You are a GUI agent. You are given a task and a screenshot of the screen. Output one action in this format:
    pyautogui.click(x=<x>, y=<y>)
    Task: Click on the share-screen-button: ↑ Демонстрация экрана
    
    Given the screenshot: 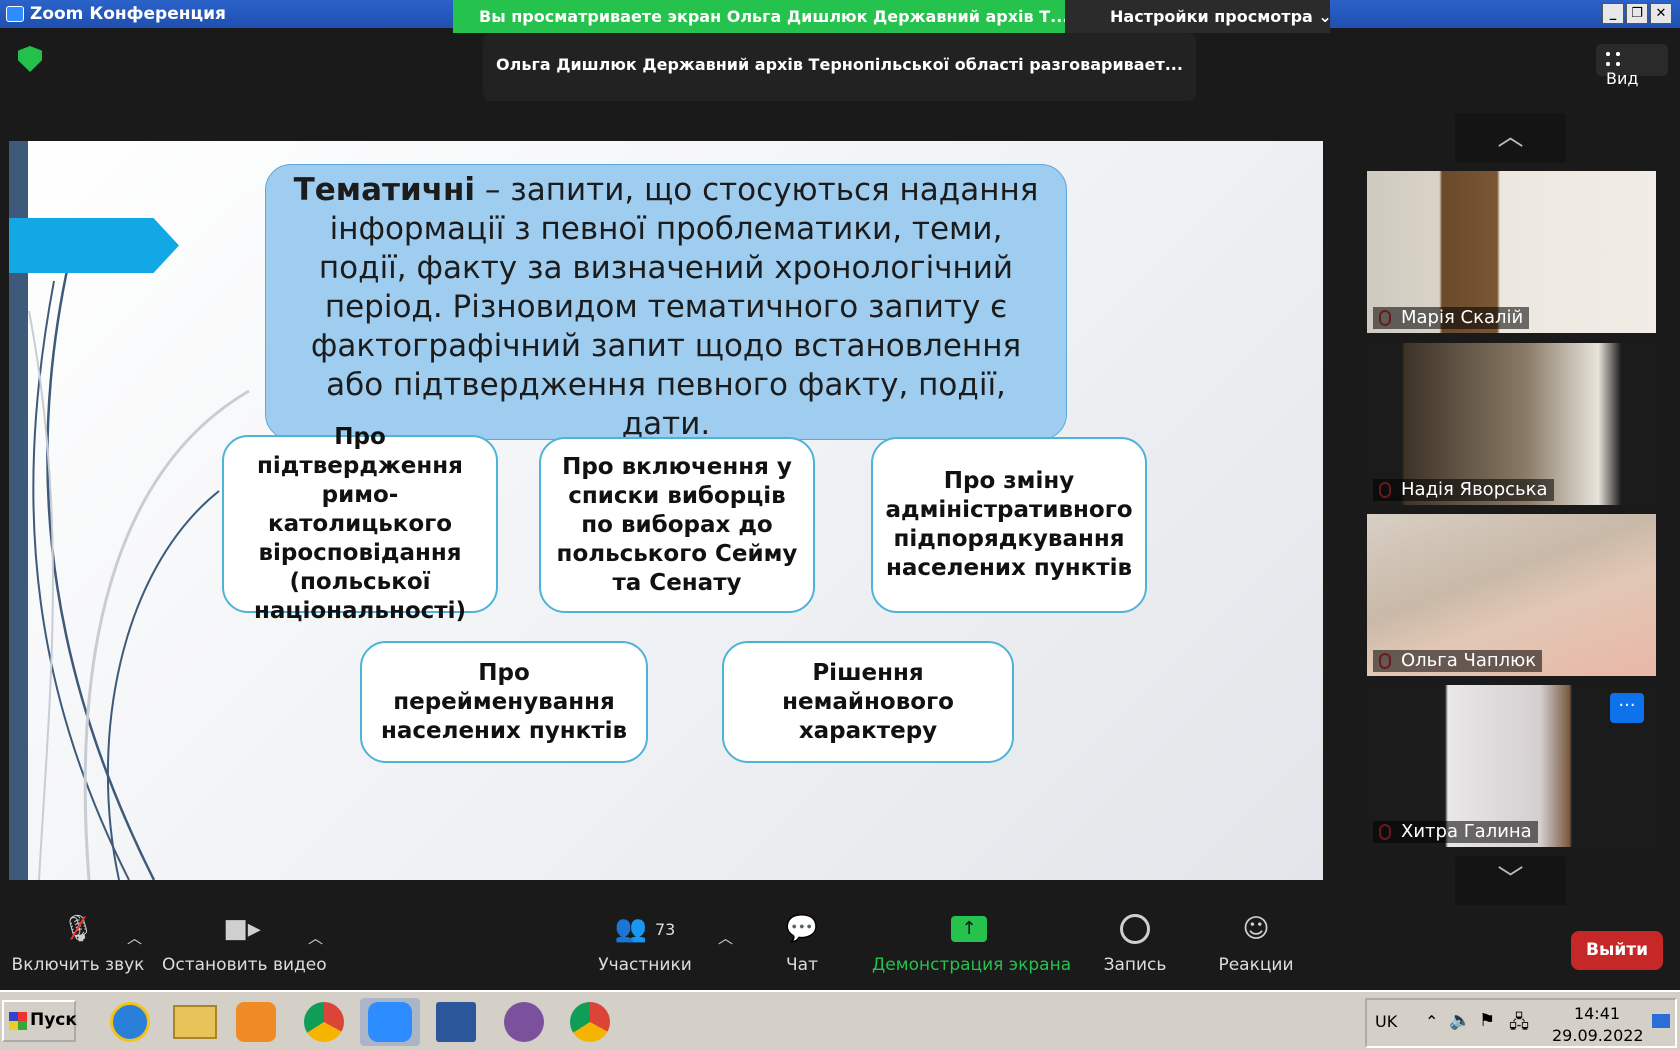 What is the action you would take?
    pyautogui.click(x=972, y=940)
    